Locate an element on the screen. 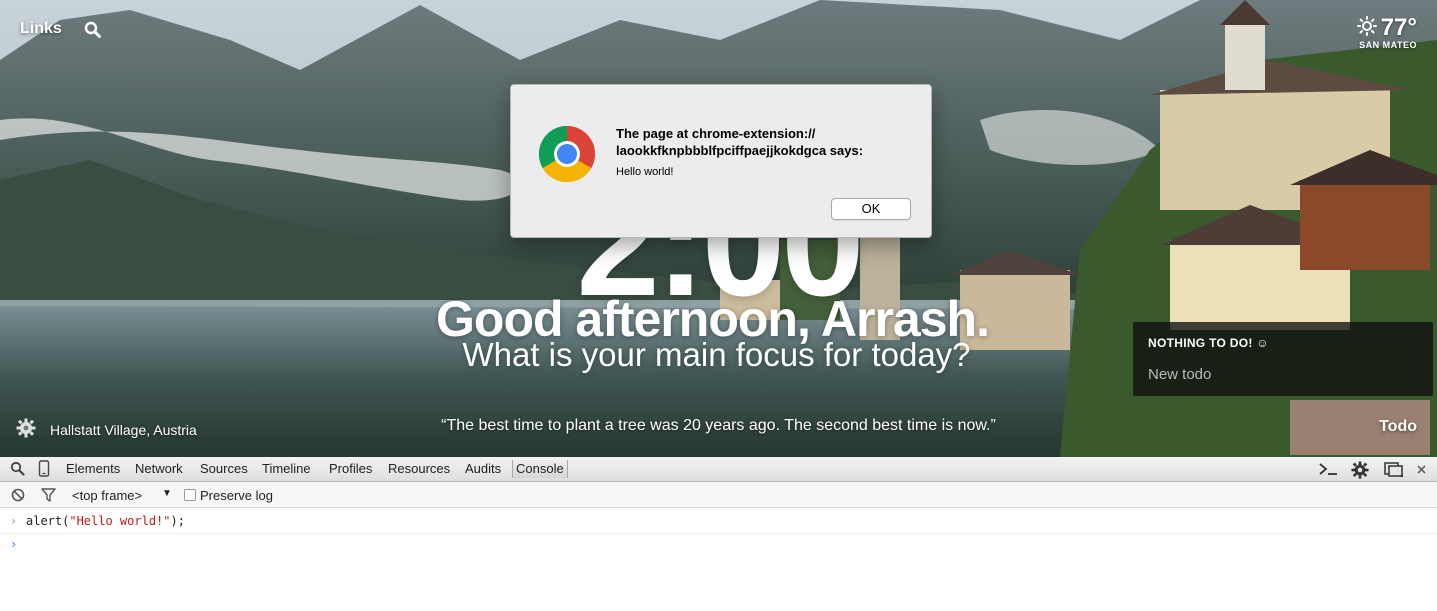 This screenshot has width=1437, height=611. ok-button: OK is located at coordinates (871, 209).